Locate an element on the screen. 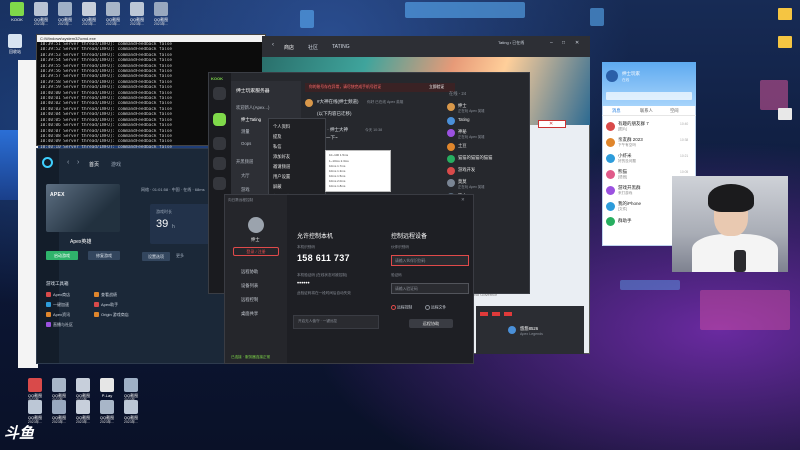  sidebar-item-remote-control: 远程控制 is located at coordinates (249, 300).